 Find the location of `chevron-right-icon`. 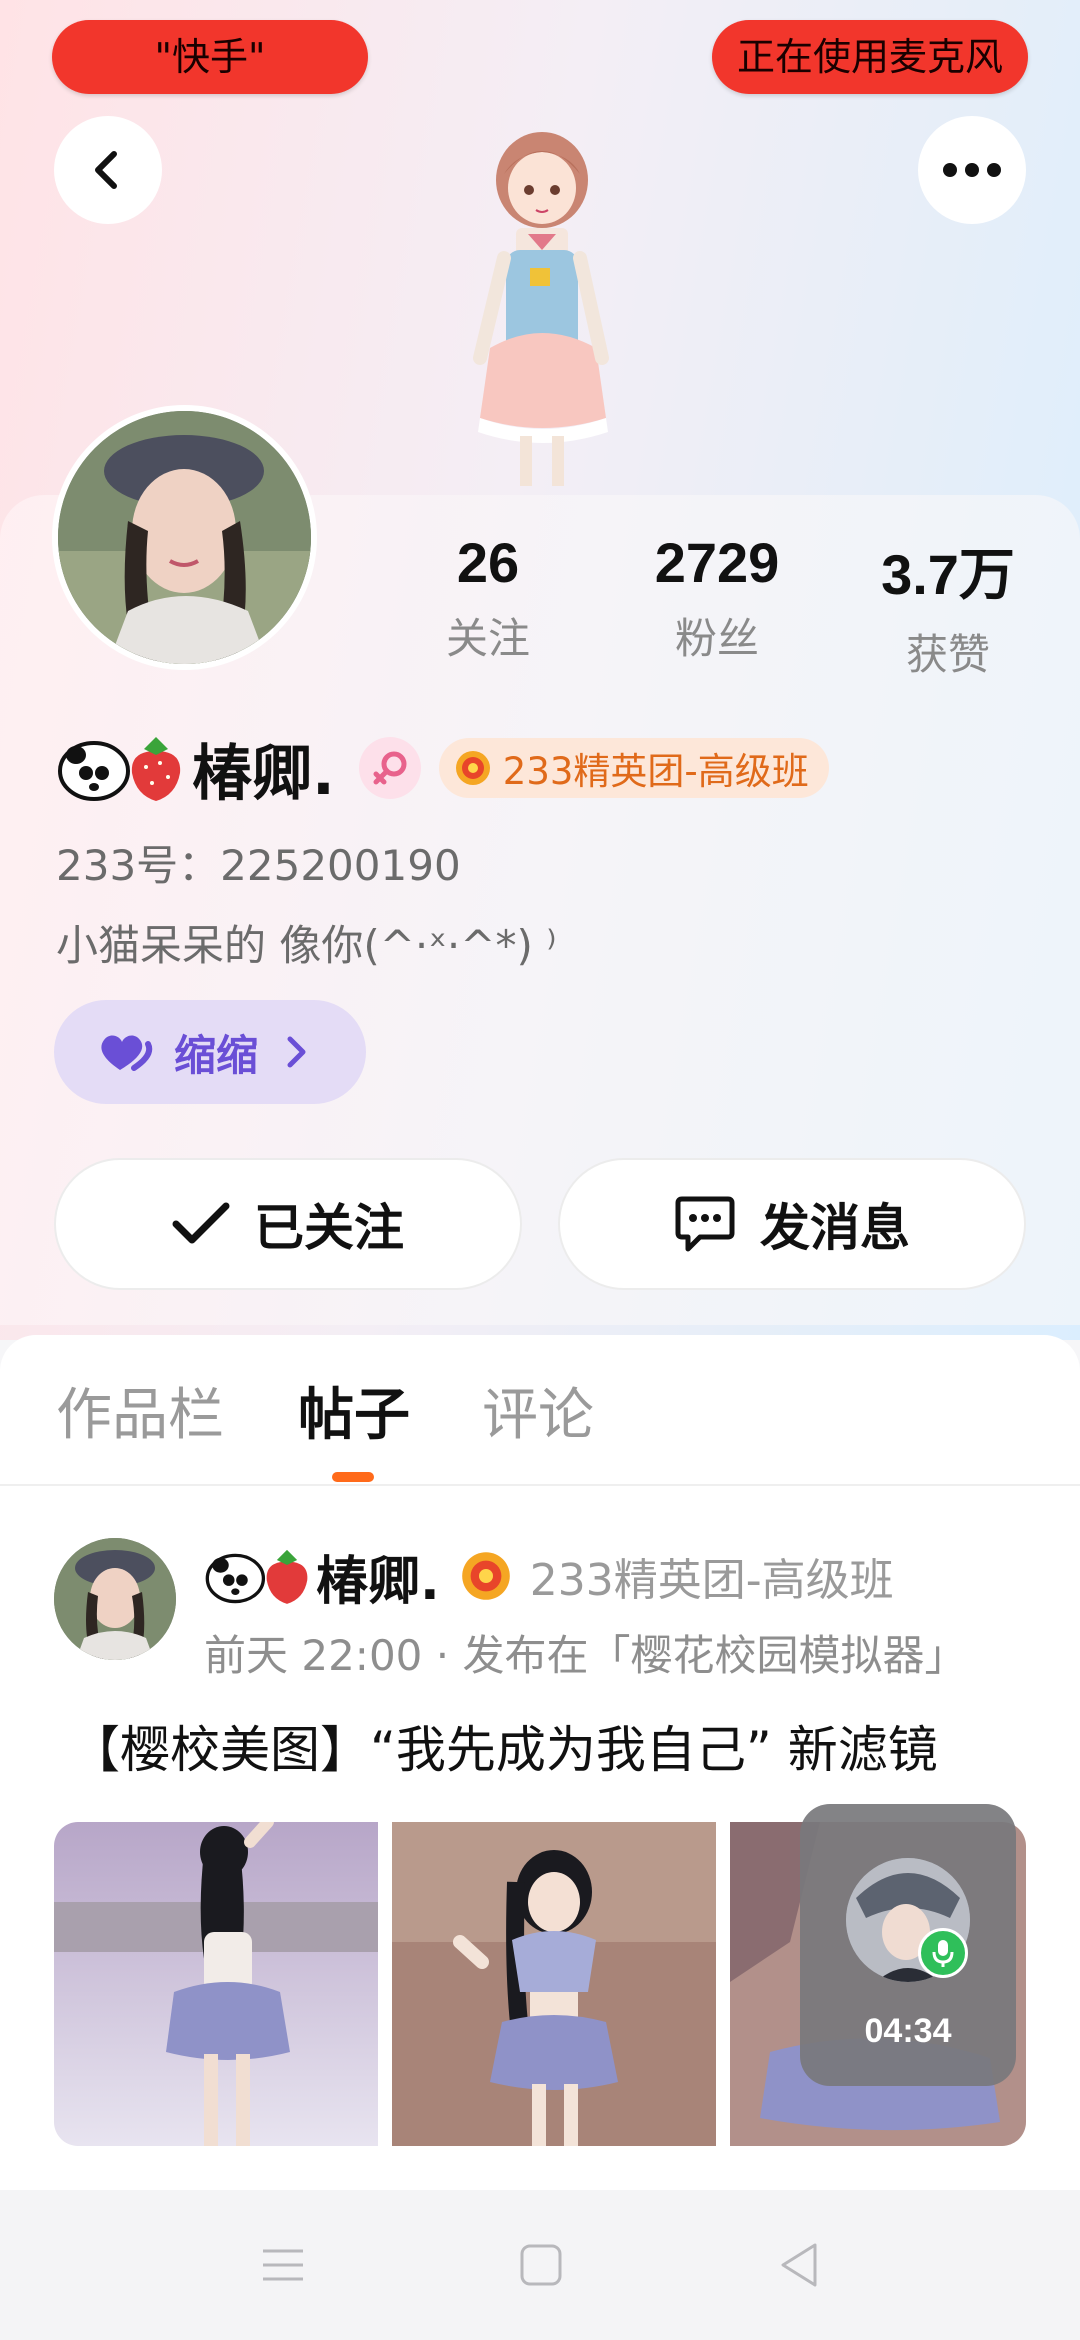

chevron-right-icon is located at coordinates (296, 1052).